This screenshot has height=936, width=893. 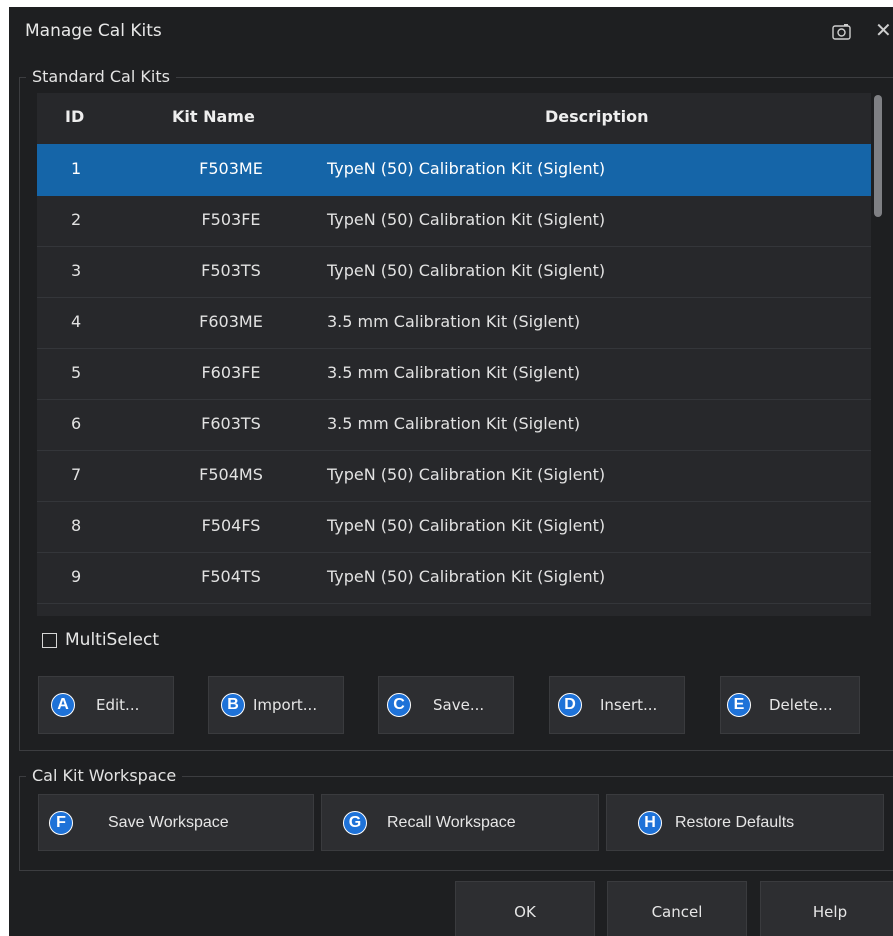 I want to click on callout-marker-g: G, so click(x=355, y=823).